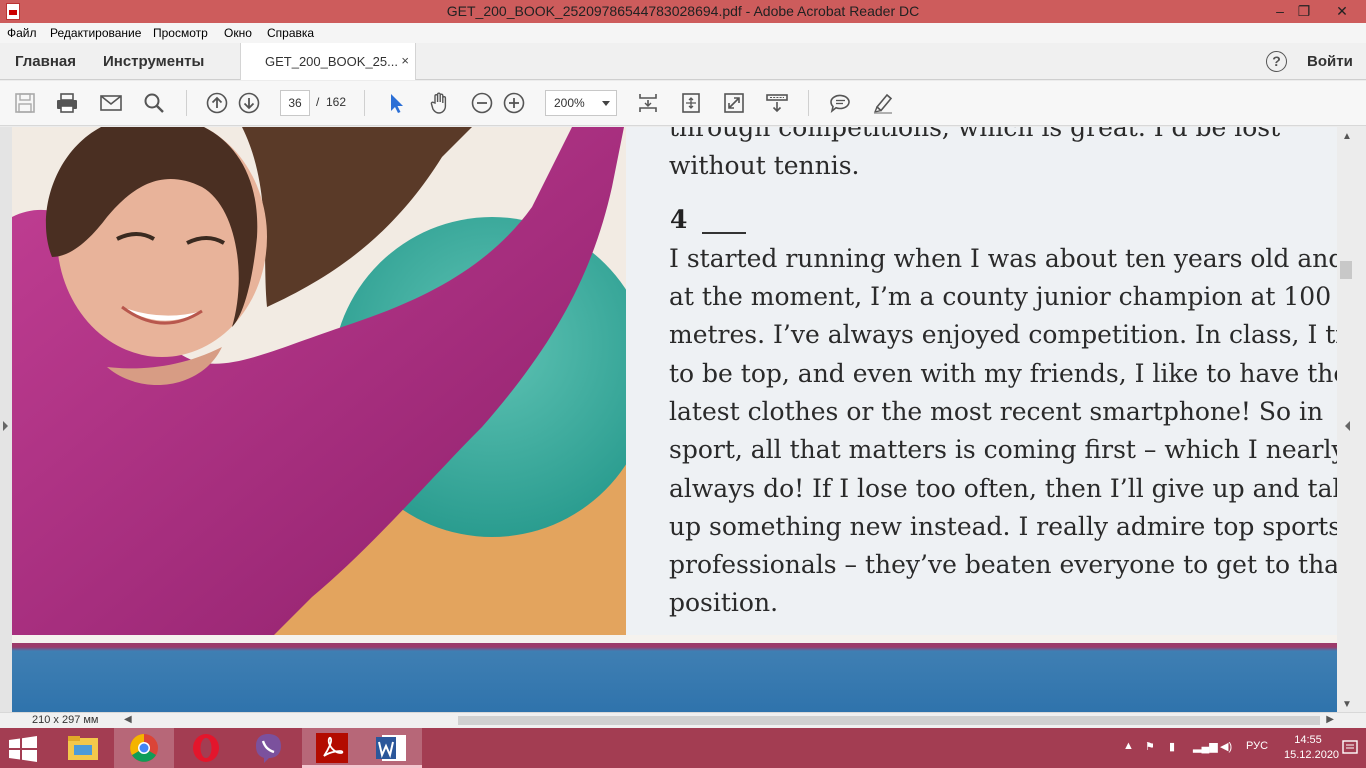 Image resolution: width=1366 pixels, height=768 pixels. What do you see at coordinates (1346, 270) in the screenshot?
I see `vertical-scroll-thumb` at bounding box center [1346, 270].